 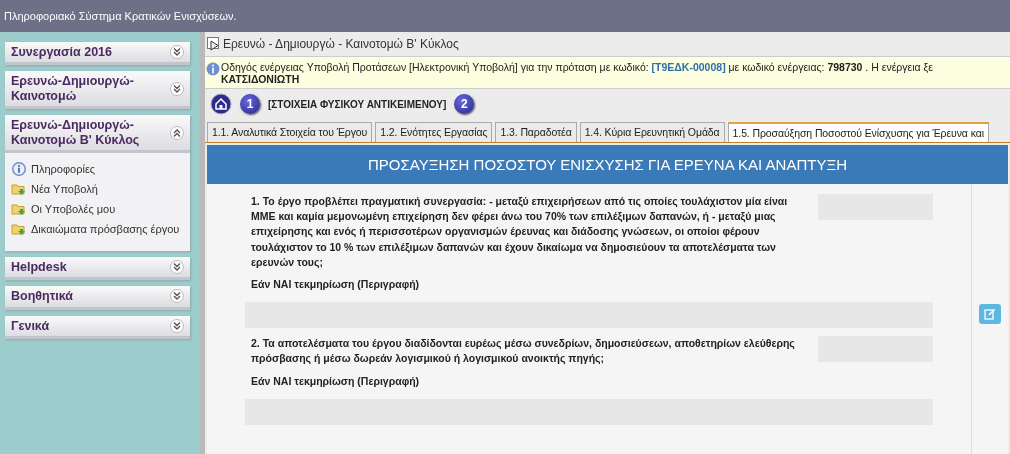 I want to click on info-message: Οδηγός ενέργειας Υποβολή Προτάσεων [Ηλεκτρονική Υποβολή] για την πρόταση με κωδικό: [Τ9ΕΔΚ-00008] με κωδικό ενέργειας: 798730 . Η ενέργεια ξε, so click(x=577, y=67).